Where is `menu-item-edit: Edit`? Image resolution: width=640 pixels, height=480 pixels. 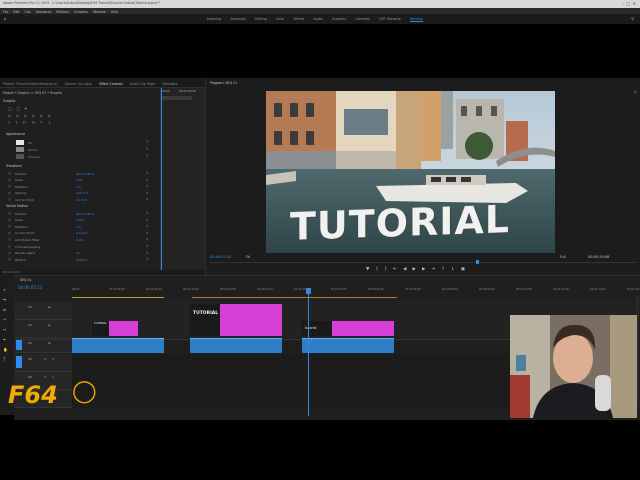
menu-item-edit: Edit is located at coordinates (16, 12).